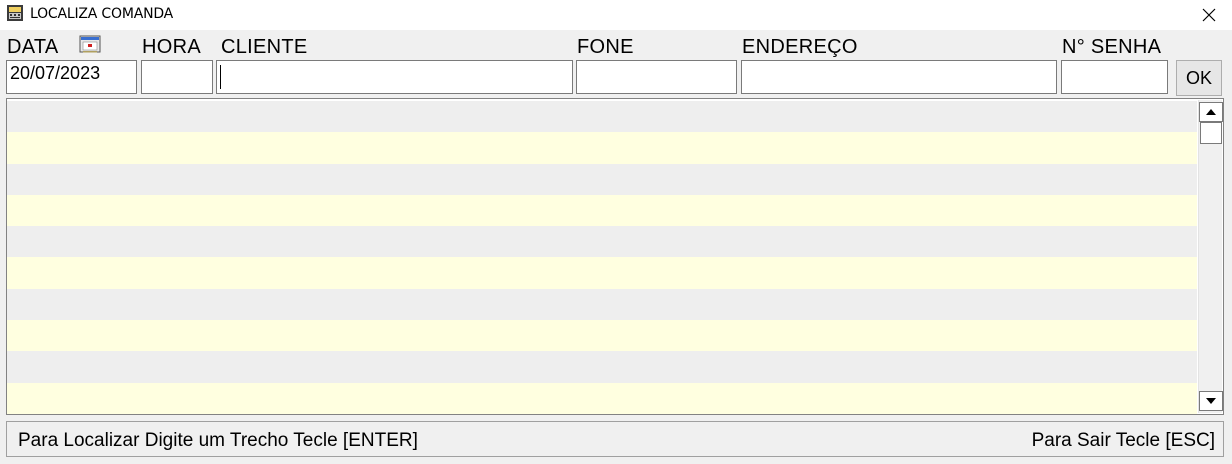  What do you see at coordinates (102, 14) in the screenshot?
I see `window-title: LOCALIZA COMANDA` at bounding box center [102, 14].